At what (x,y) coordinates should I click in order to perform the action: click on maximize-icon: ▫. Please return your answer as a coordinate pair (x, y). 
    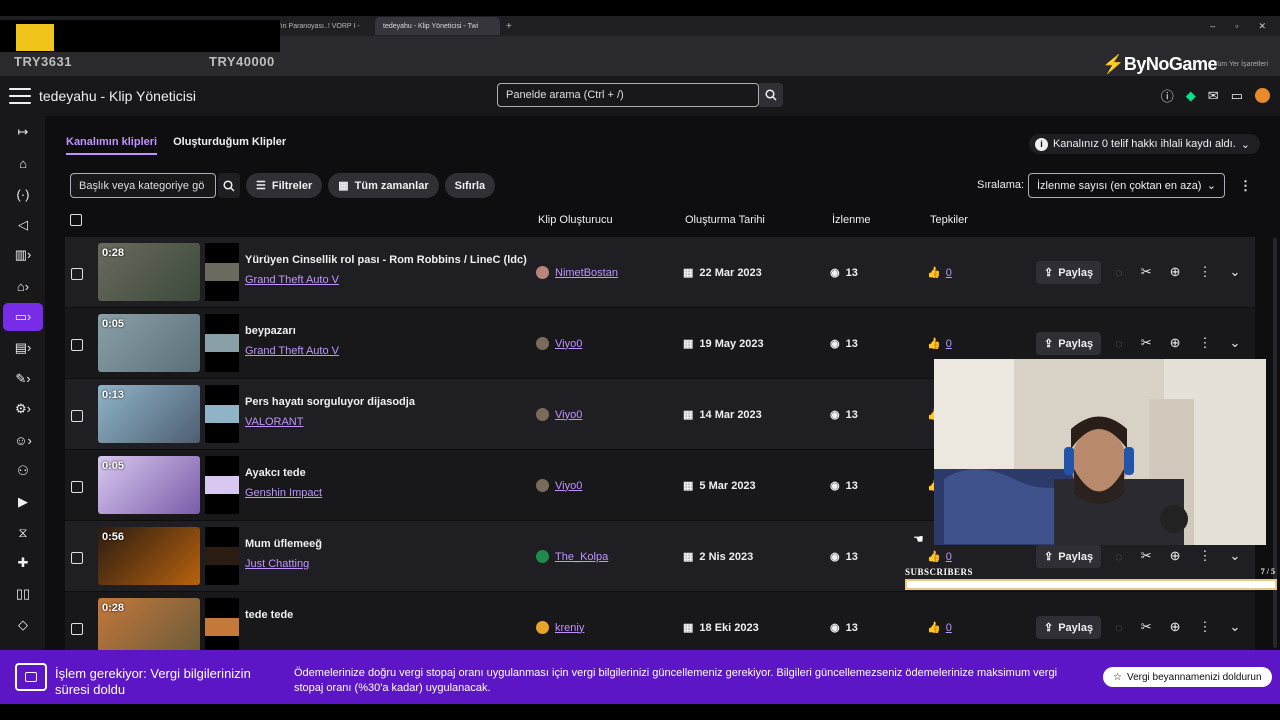
    Looking at the image, I should click on (1236, 26).